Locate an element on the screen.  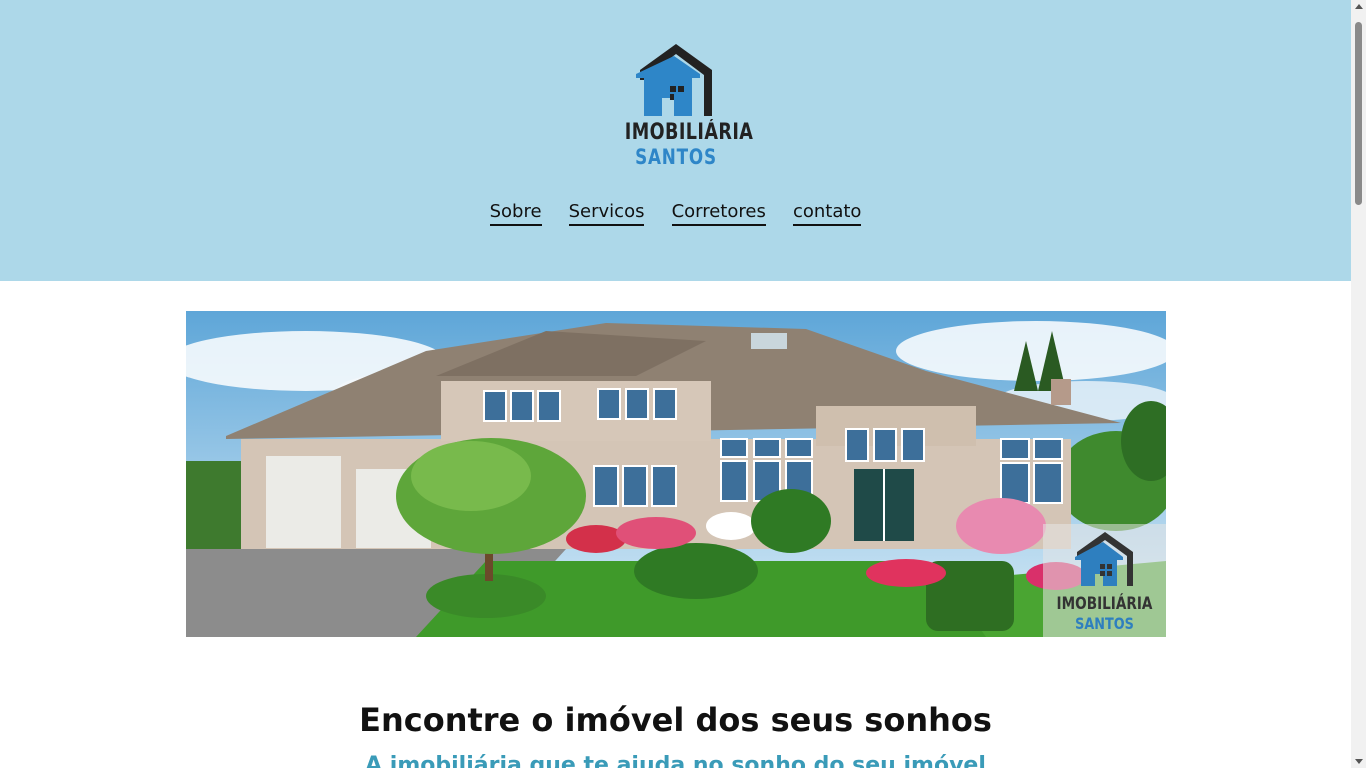
image-watermark: IMOBILIÁRIA SANTOS is located at coordinates (1104, 580).